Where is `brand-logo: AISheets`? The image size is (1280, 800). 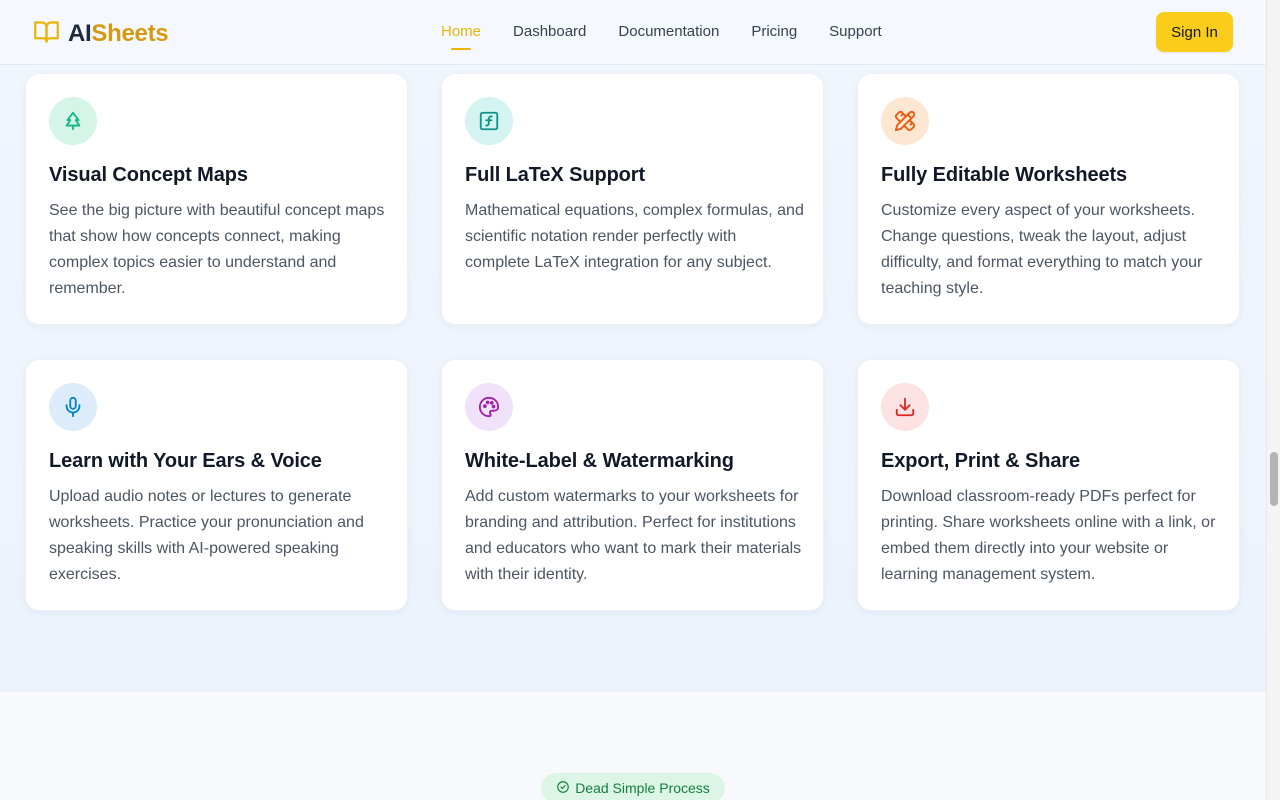 brand-logo: AISheets is located at coordinates (101, 34).